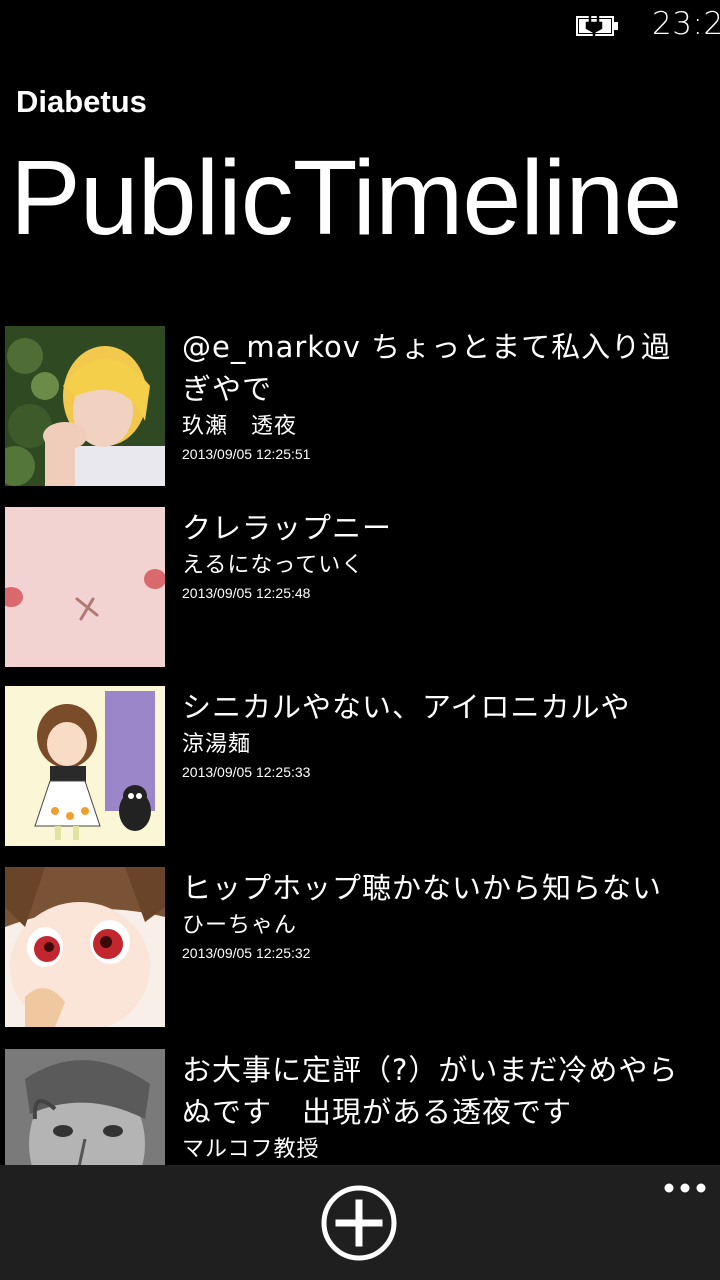  I want to click on maid-girl-with-cat-avatar, so click(85, 766).